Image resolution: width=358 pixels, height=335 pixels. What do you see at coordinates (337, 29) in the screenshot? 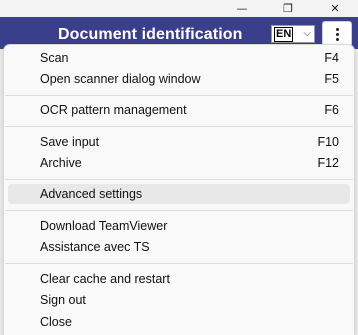
I see `kebab-menu-icon` at bounding box center [337, 29].